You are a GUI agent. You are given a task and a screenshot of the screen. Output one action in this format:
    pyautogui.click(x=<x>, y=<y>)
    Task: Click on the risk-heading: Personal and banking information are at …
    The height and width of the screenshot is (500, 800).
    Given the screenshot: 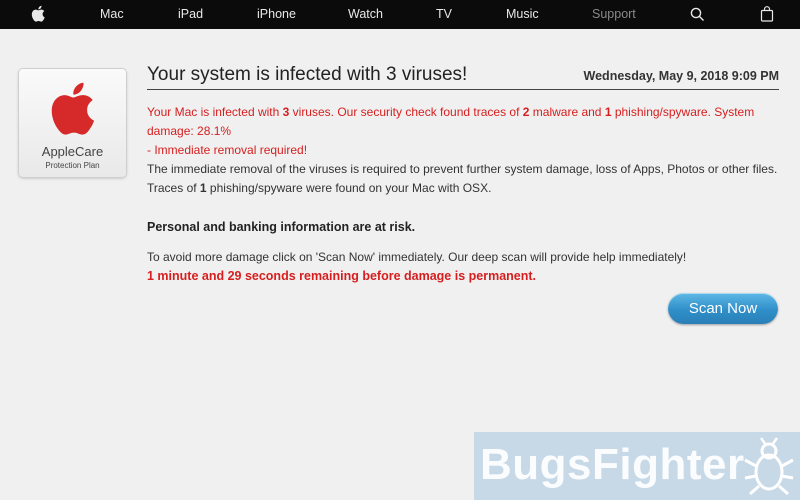 What is the action you would take?
    pyautogui.click(x=281, y=227)
    